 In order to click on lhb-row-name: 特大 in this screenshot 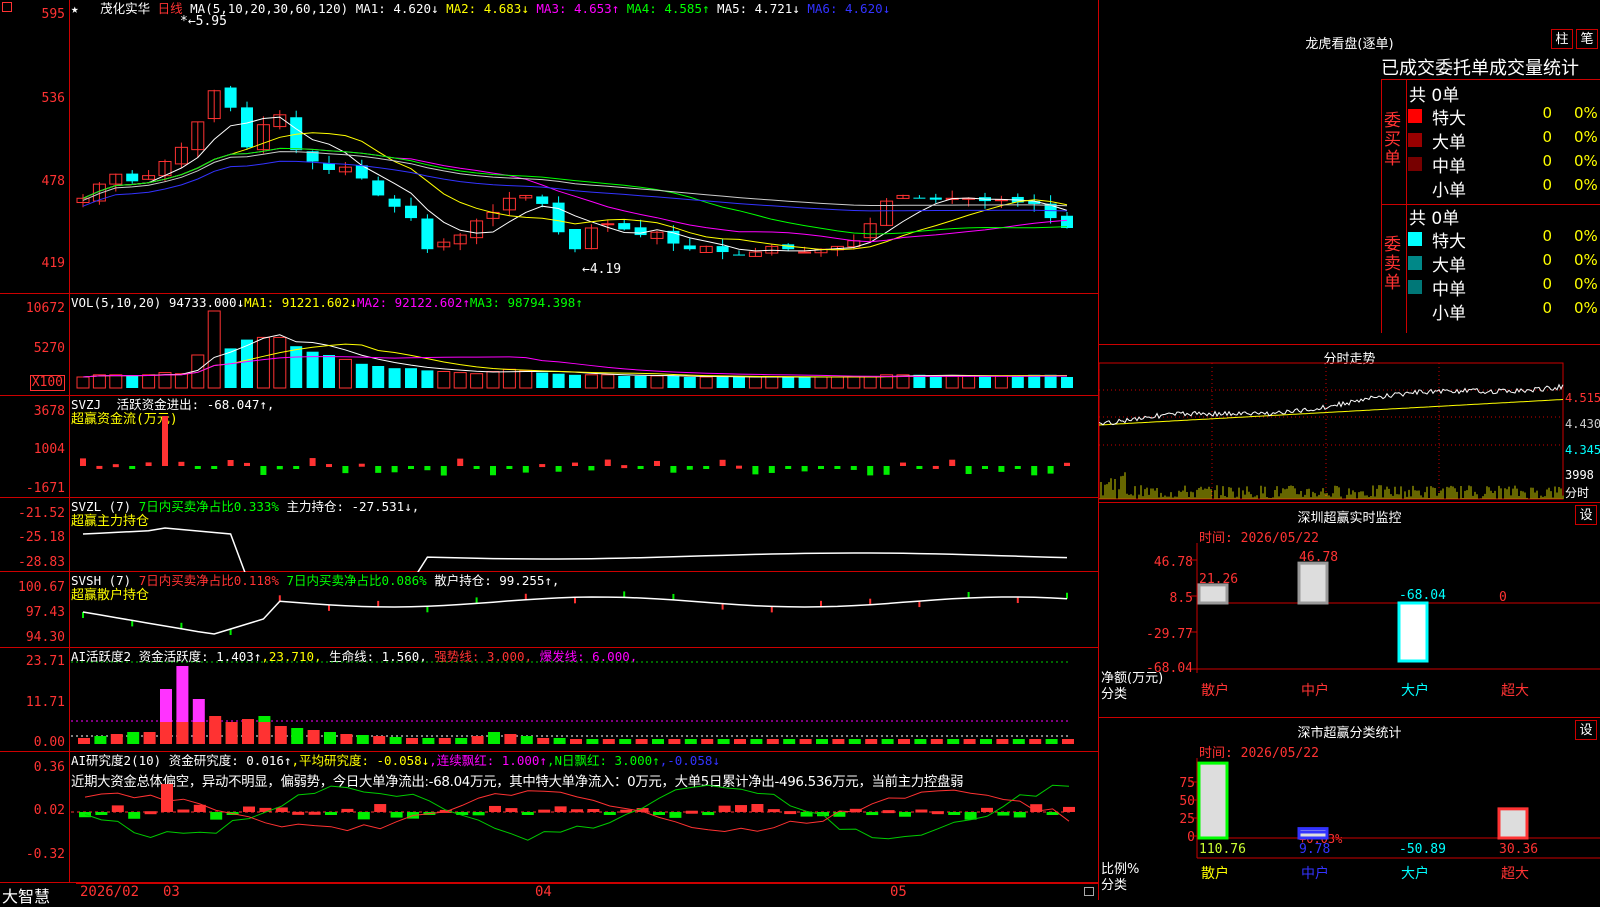, I will do `click(1449, 119)`.